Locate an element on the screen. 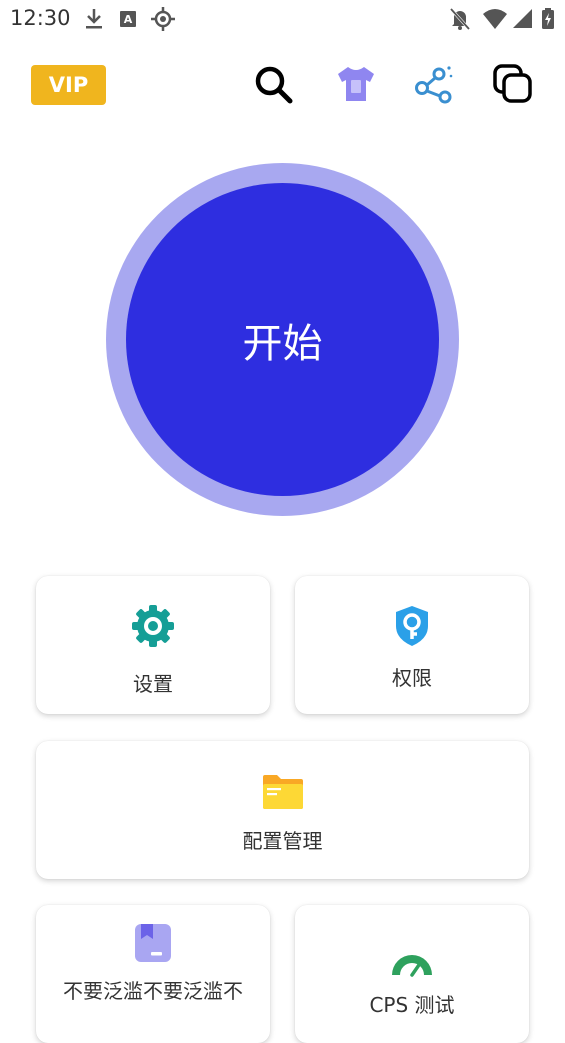 This screenshot has width=565, height=1043. search-button is located at coordinates (273, 86).